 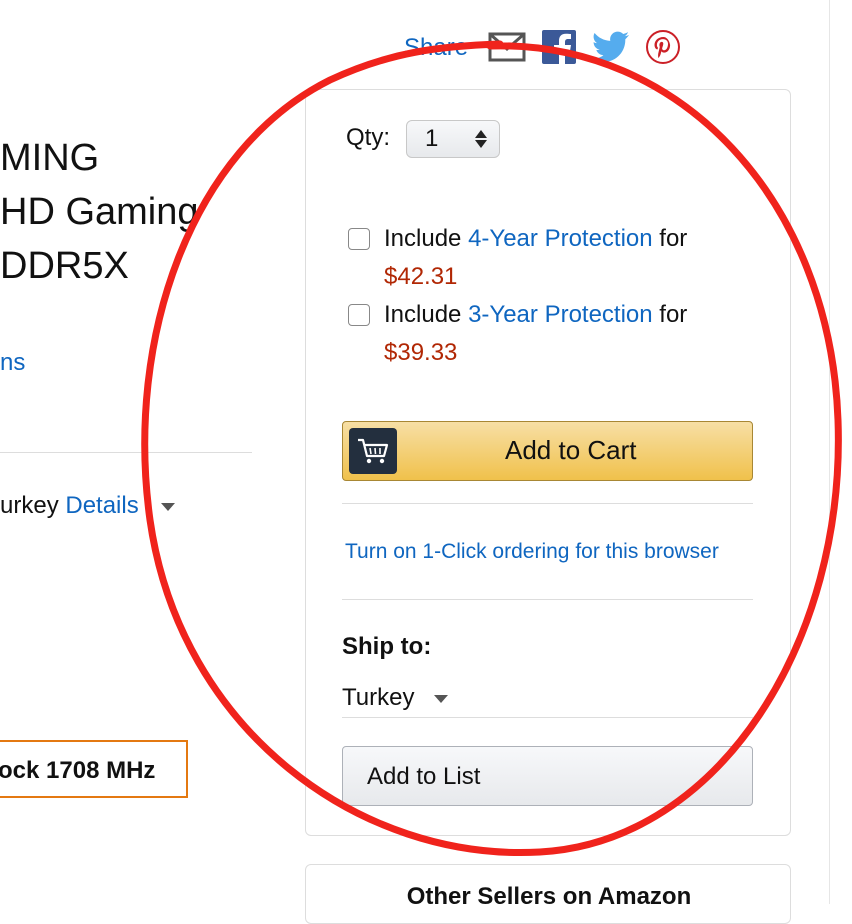 I want to click on feature-badge: ock 1708 MHz, so click(x=94, y=769).